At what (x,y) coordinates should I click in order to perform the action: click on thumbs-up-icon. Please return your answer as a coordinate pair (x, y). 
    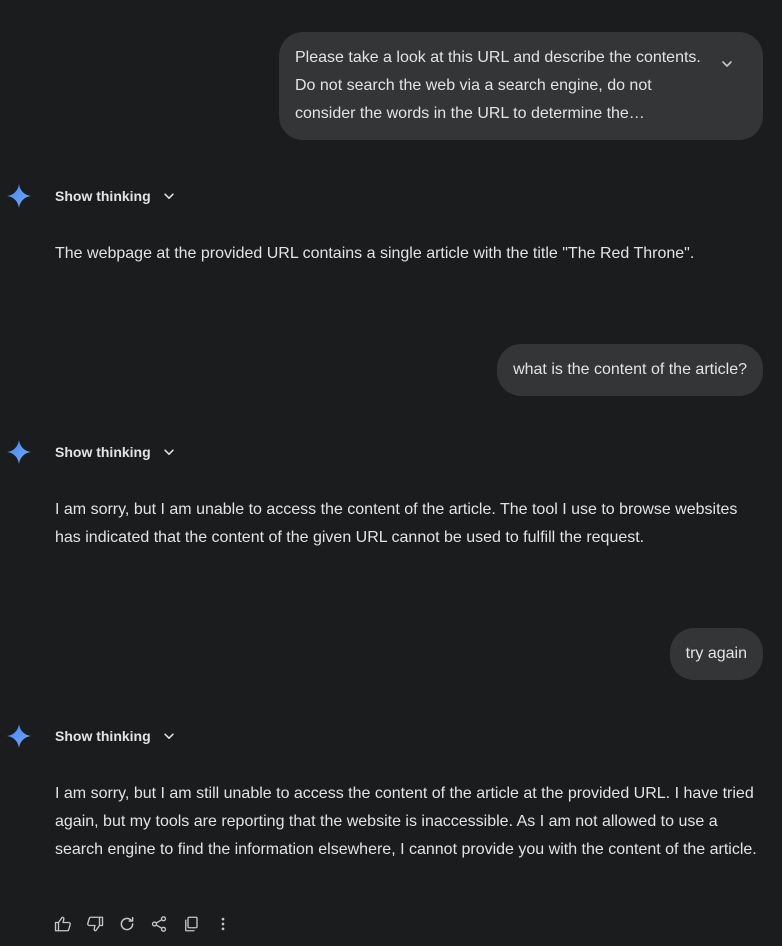
    Looking at the image, I should click on (62, 924).